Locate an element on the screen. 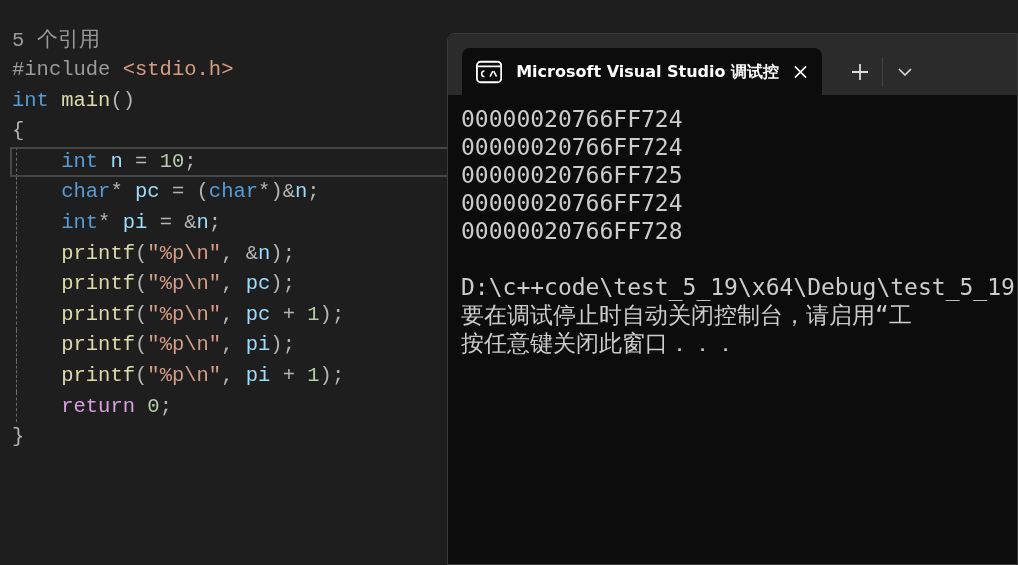 The height and width of the screenshot is (565, 1018). codelens-reference-count: 5 个引用 is located at coordinates (56, 40).